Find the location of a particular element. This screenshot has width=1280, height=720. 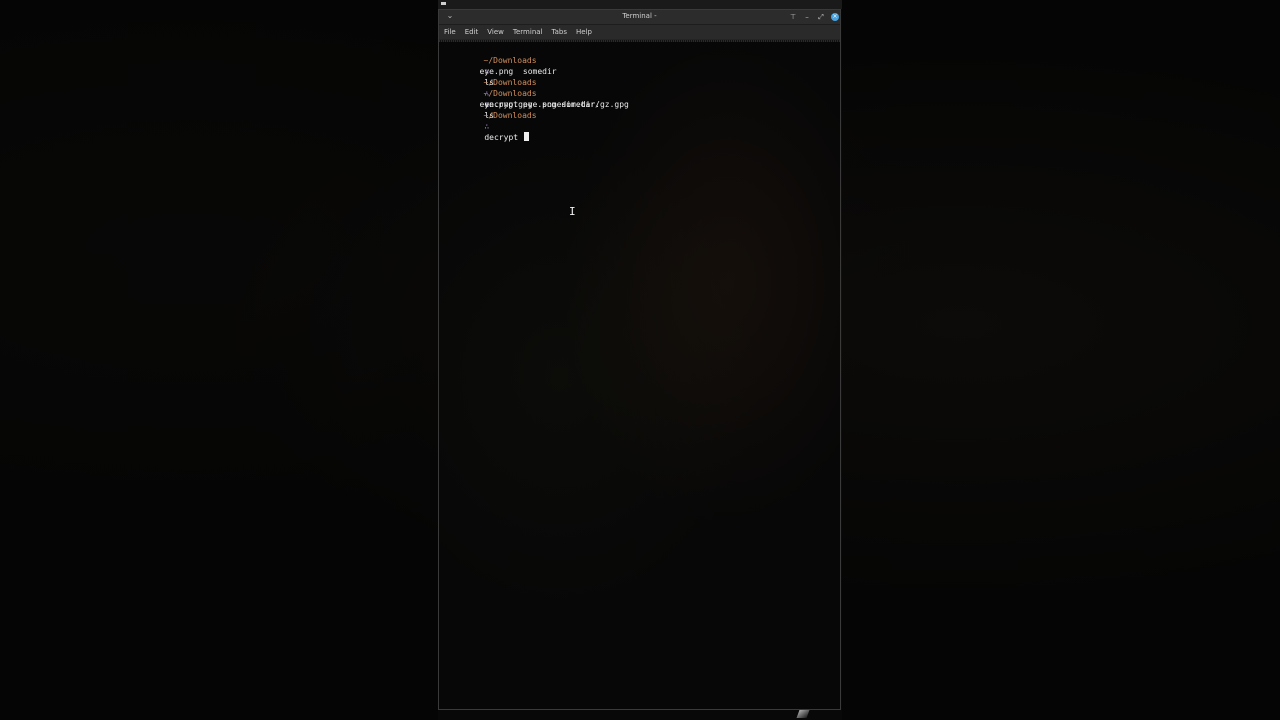

terminal-line: ~/Downloads ∴ ls is located at coordinates (640, 65).